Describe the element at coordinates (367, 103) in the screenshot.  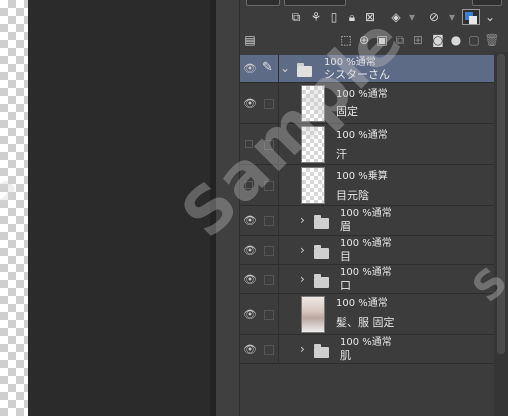
I see `layer-row-kotei: 👁︎ 100 %通常 固定` at that location.